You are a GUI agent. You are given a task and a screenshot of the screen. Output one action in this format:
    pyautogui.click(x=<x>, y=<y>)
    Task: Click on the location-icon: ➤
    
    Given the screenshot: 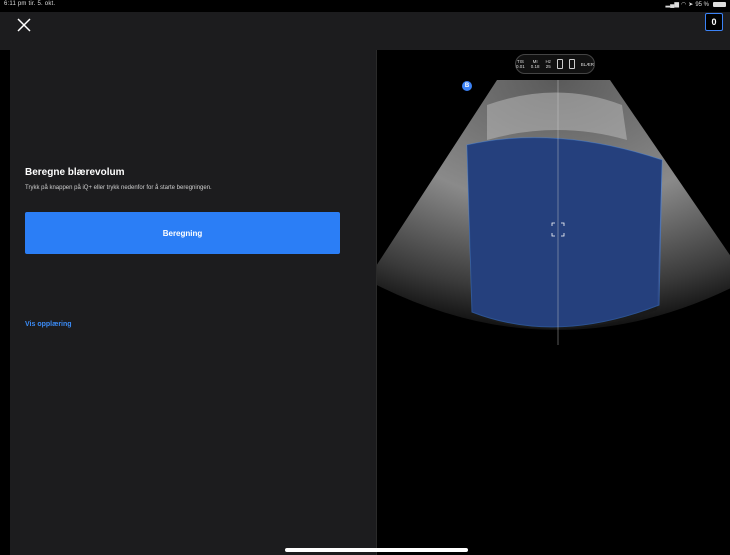 What is the action you would take?
    pyautogui.click(x=691, y=5)
    